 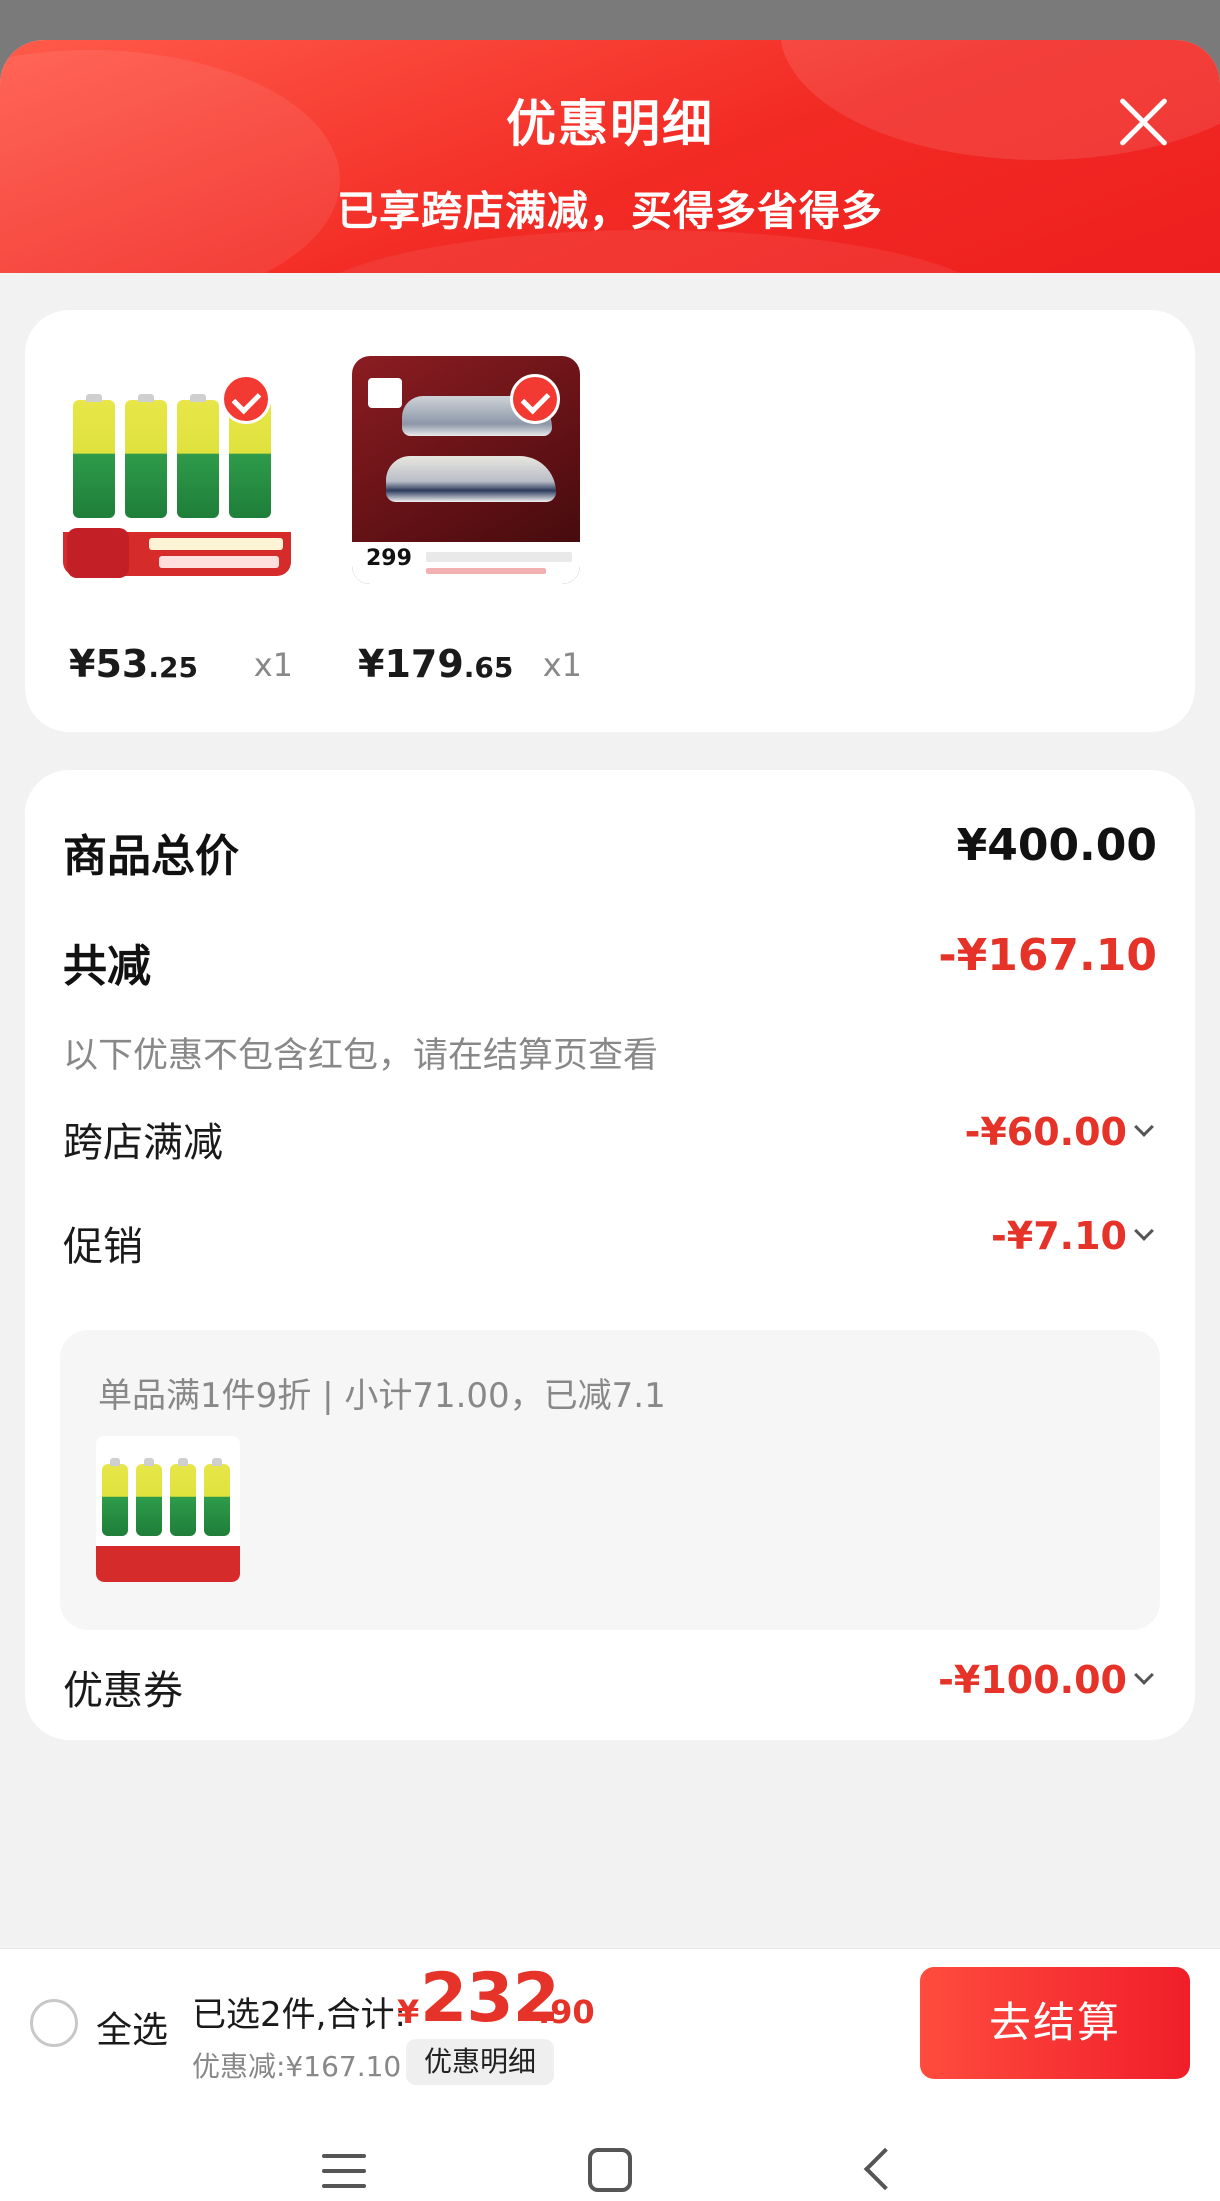 I want to click on discount-amount-text: 优惠减:¥167.10, so click(x=297, y=2066).